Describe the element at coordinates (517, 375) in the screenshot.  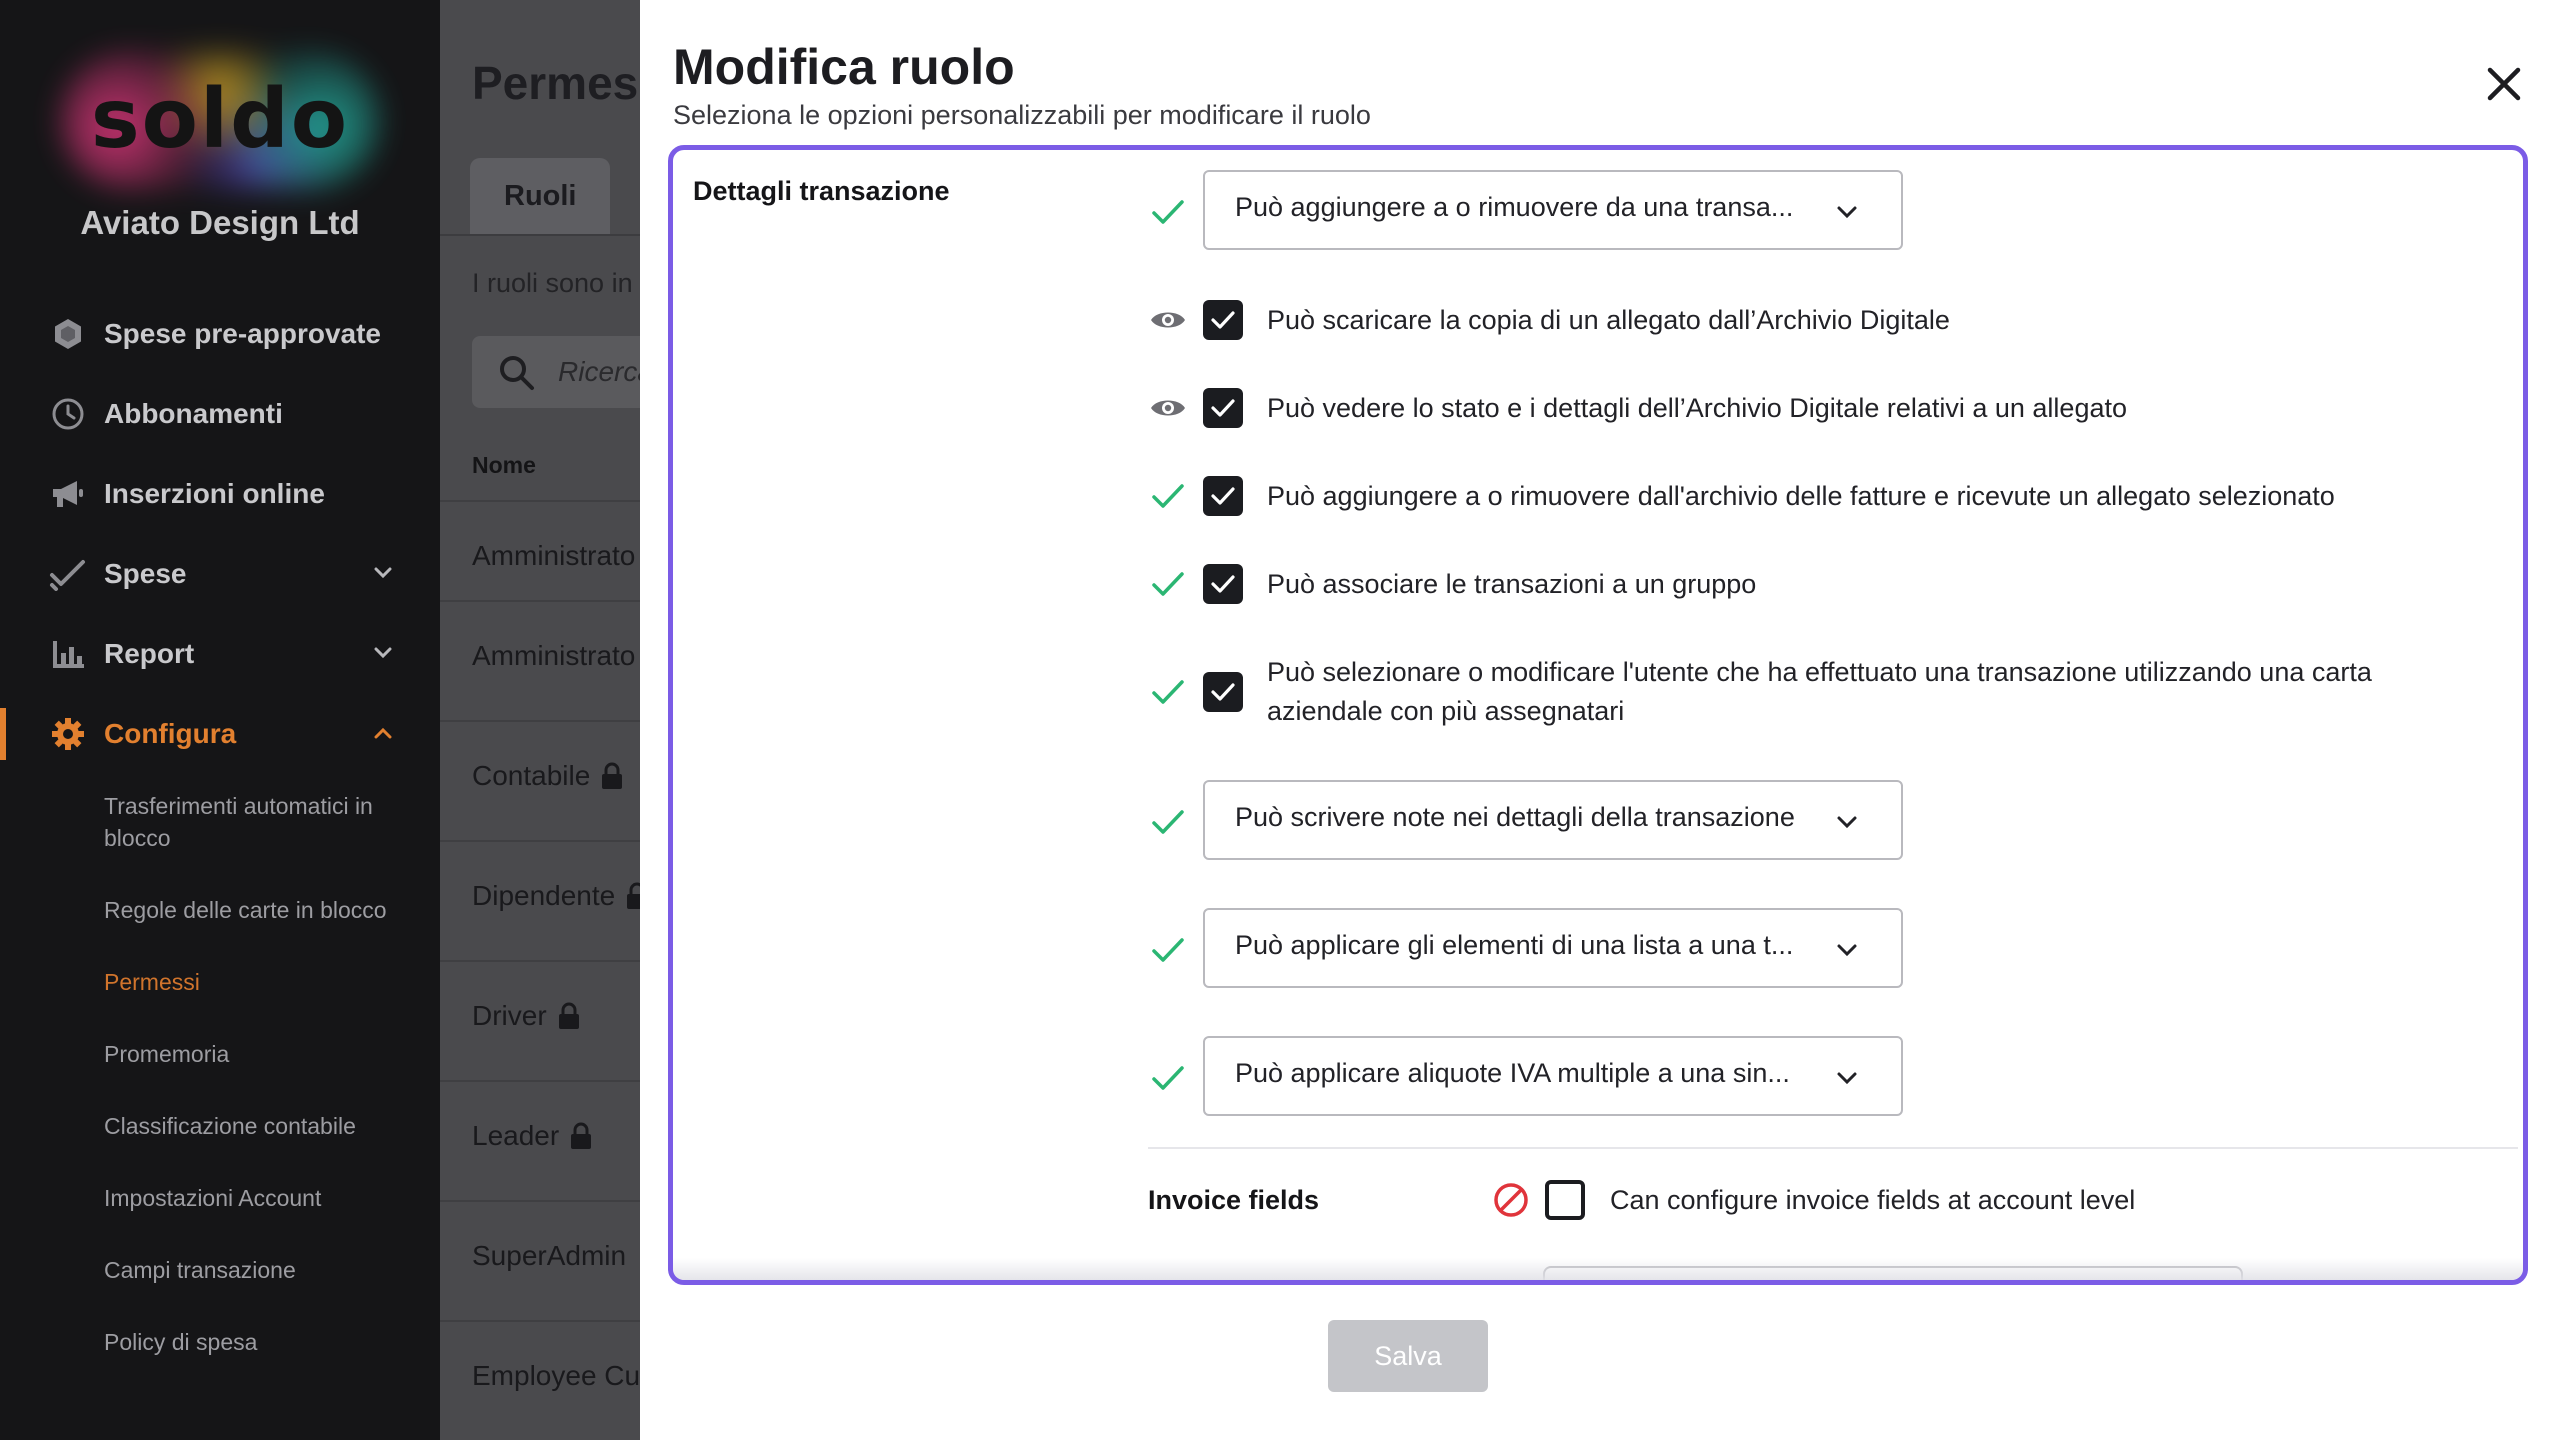
I see `search-icon` at that location.